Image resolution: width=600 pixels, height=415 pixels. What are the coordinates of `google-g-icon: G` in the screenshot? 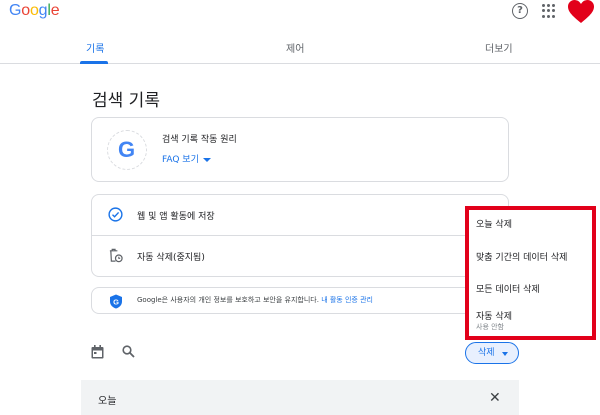 It's located at (127, 150).